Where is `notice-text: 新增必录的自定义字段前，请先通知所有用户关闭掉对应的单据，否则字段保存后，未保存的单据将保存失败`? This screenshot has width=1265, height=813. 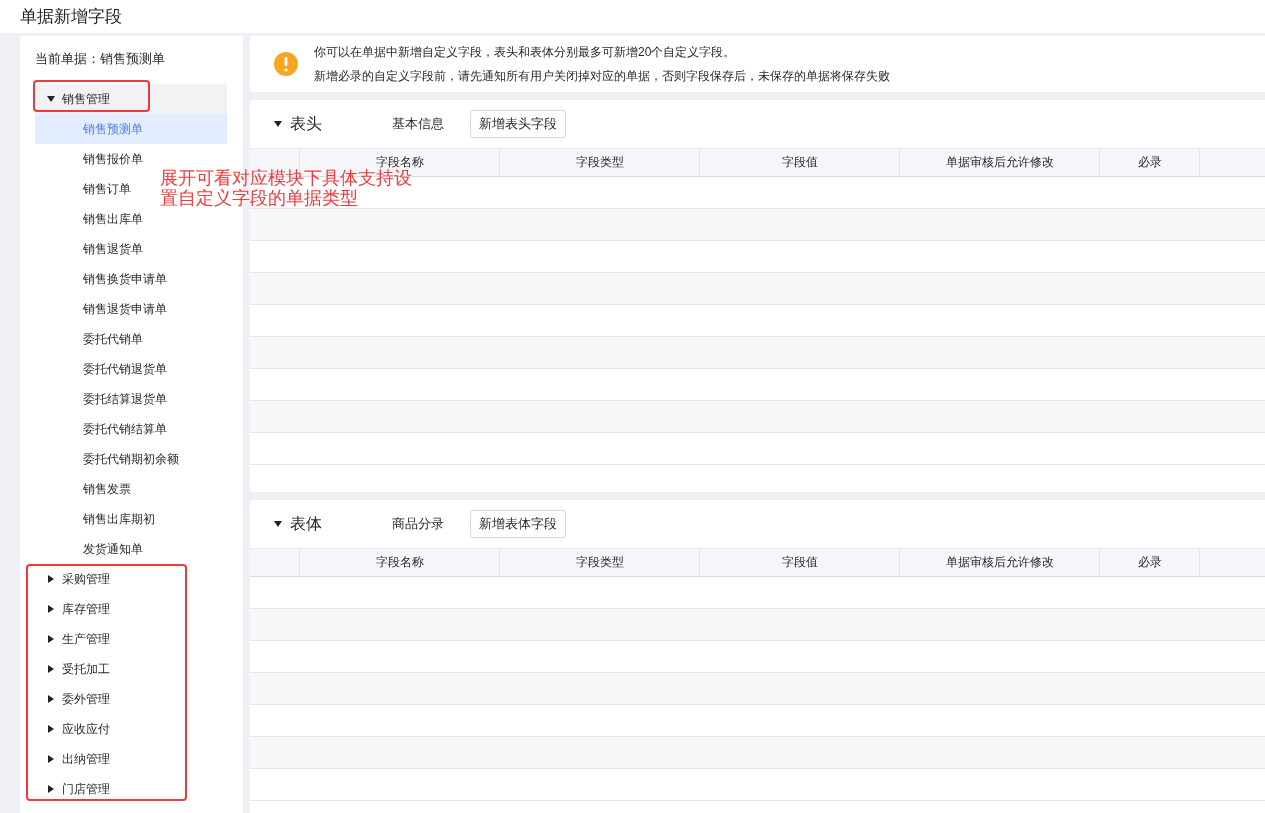
notice-text: 新增必录的自定义字段前，请先通知所有用户关闭掉对应的单据，否则字段保存后，未保存的单据将保存失败 is located at coordinates (602, 76).